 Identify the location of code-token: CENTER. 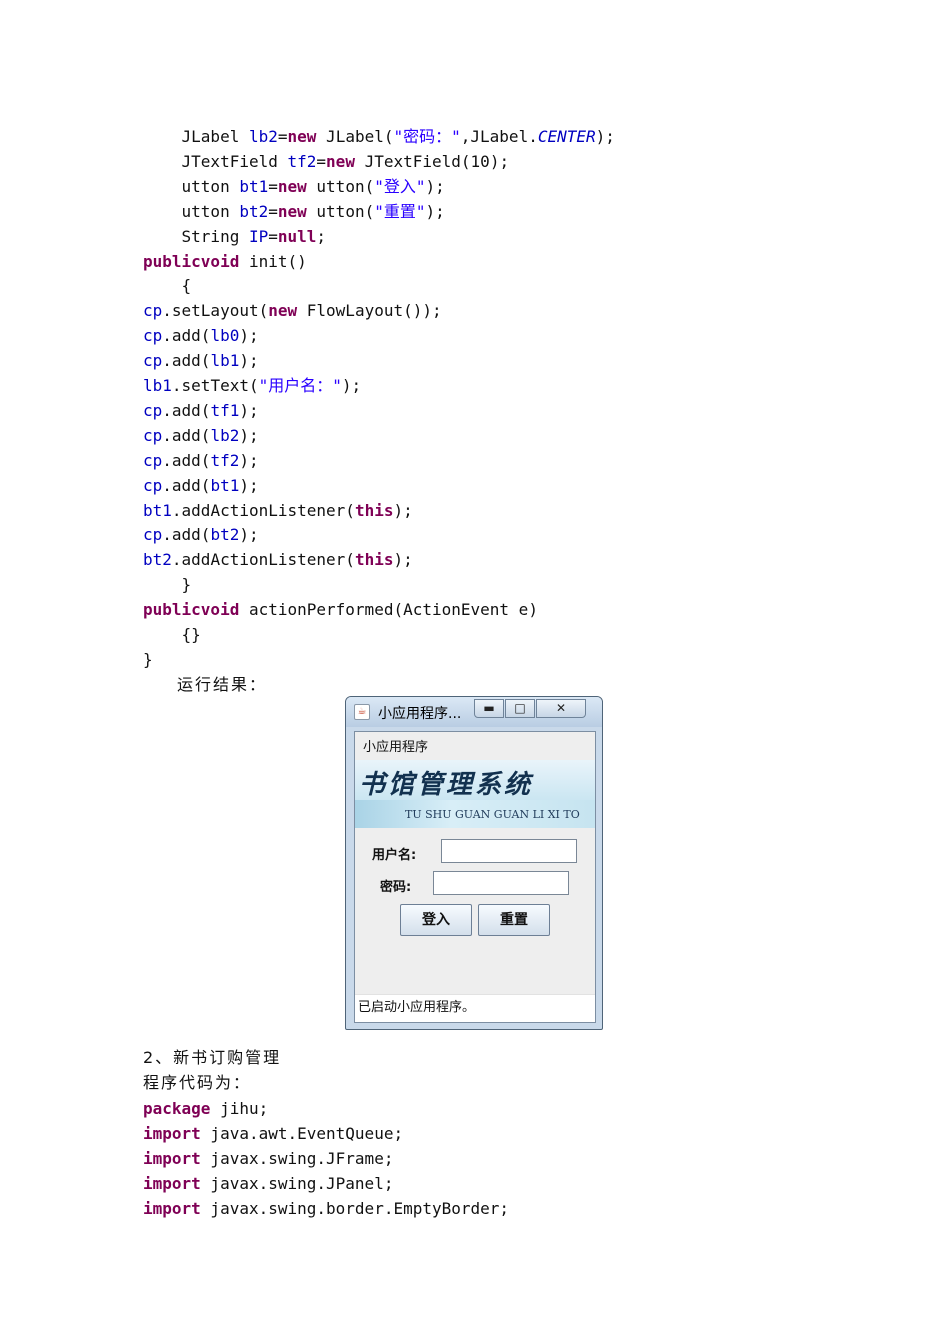
(566, 136).